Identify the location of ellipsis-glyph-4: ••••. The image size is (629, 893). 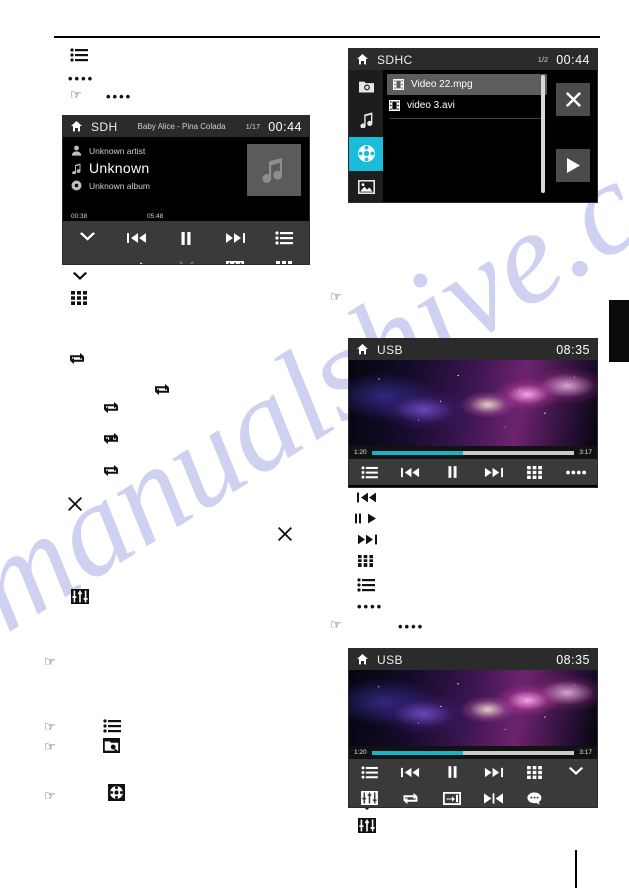
(411, 626).